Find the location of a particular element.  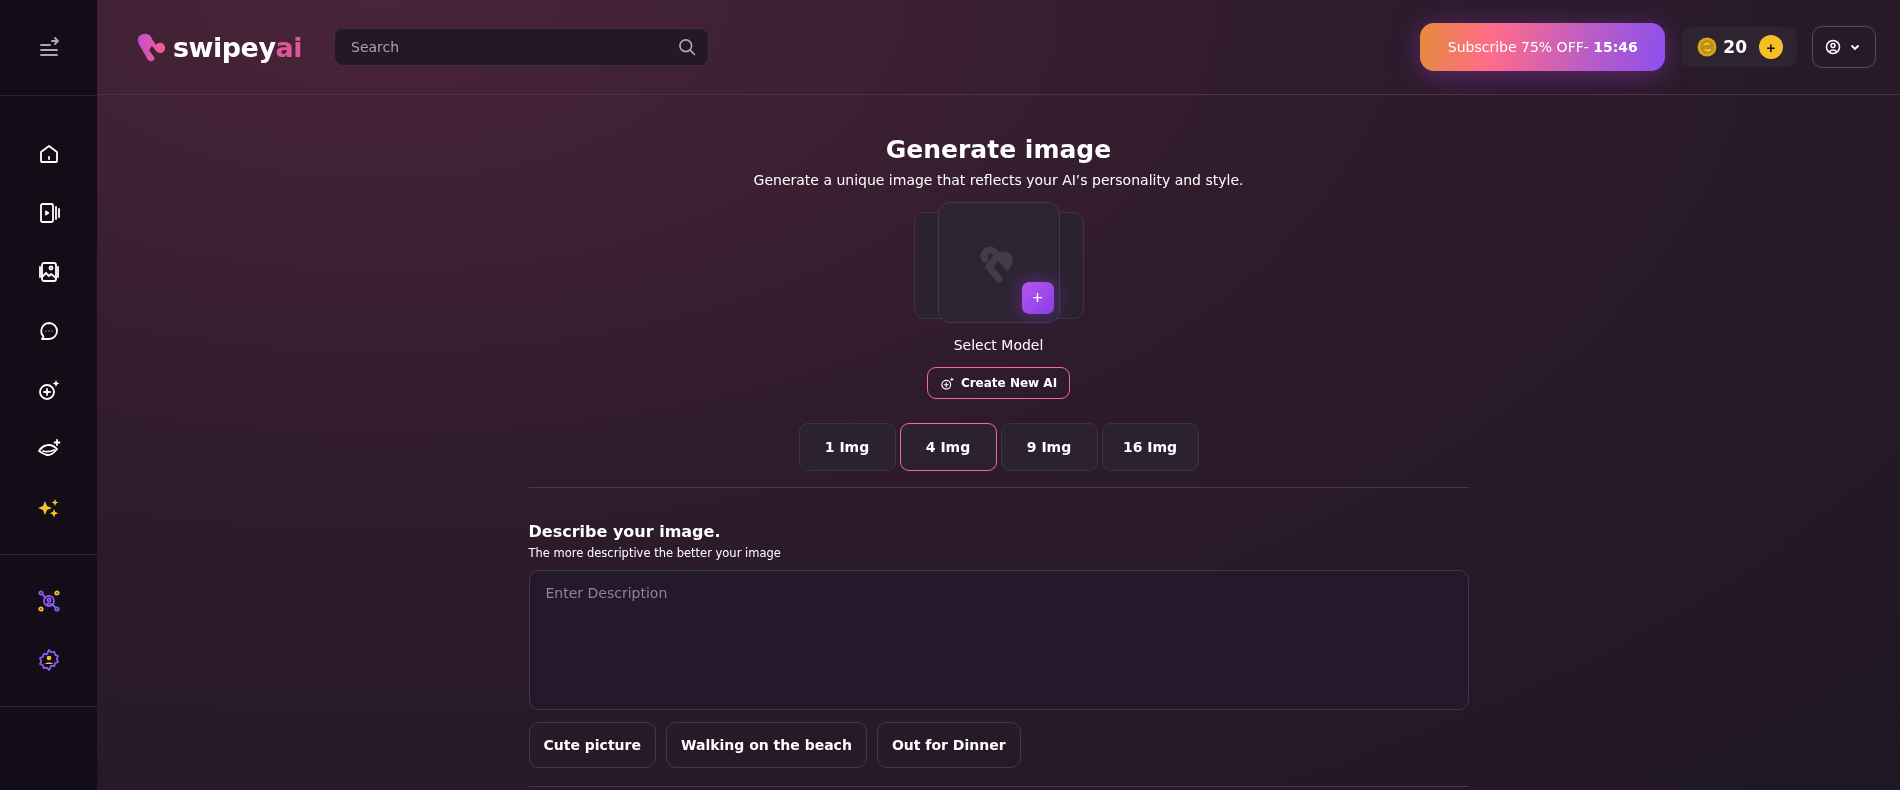

page-title: Generate image is located at coordinates (998, 149).